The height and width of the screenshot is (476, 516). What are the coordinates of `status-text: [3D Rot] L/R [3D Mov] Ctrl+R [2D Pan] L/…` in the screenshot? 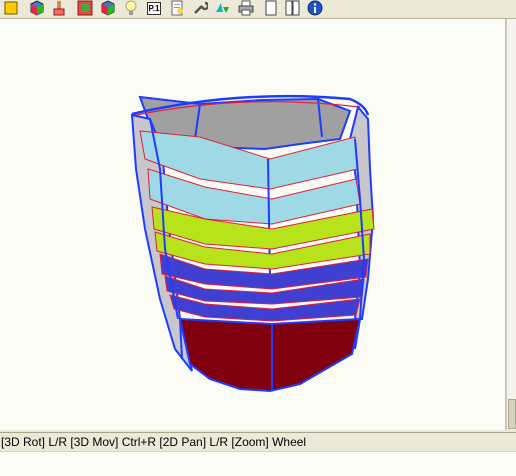 It's located at (154, 442).